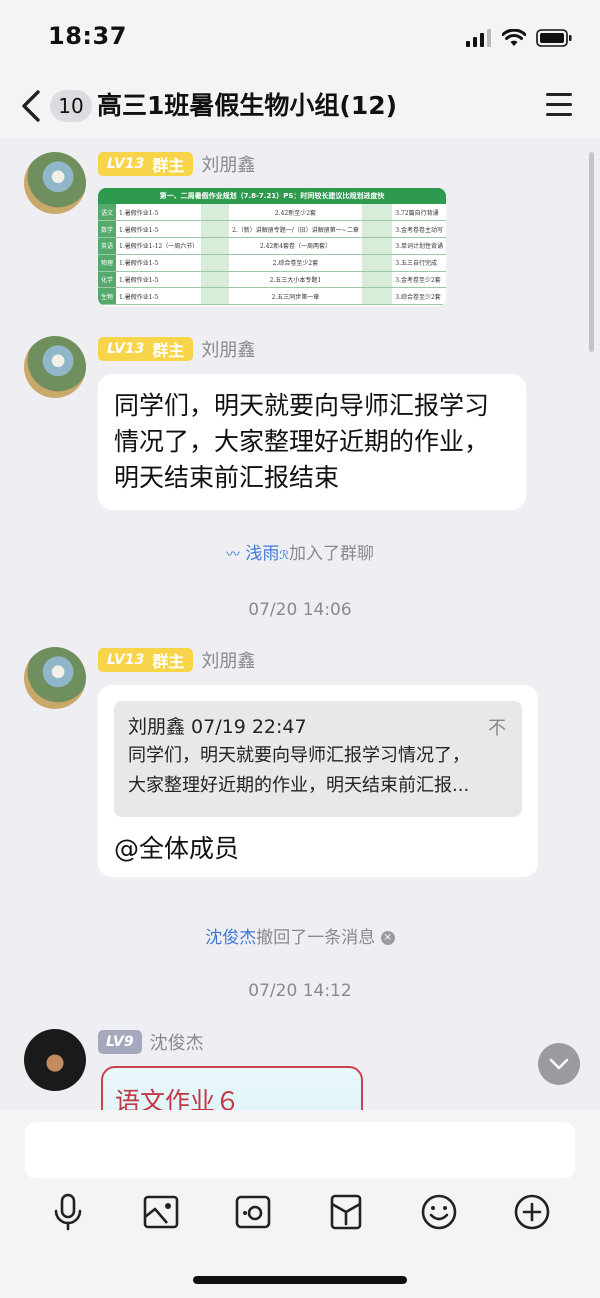 This screenshot has height=1298, width=600. Describe the element at coordinates (419, 280) in the screenshot. I see `image-table-cell: 3.金考卷至少2套` at that location.